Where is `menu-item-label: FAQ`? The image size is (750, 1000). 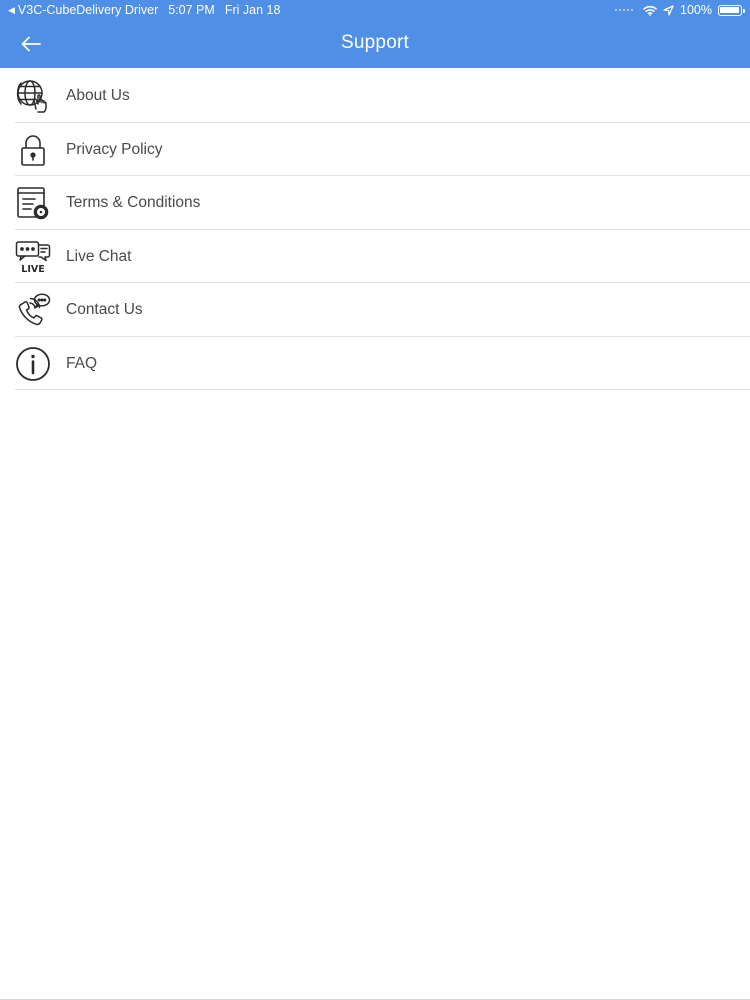 menu-item-label: FAQ is located at coordinates (82, 363).